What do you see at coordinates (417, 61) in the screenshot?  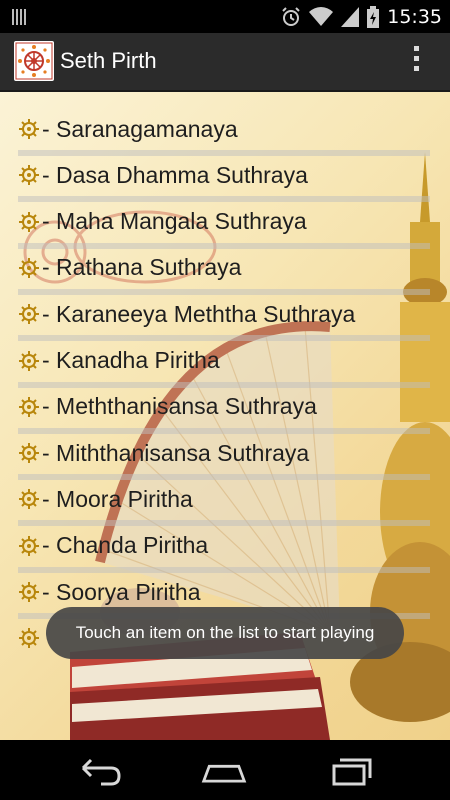 I see `overflow-menu-icon` at bounding box center [417, 61].